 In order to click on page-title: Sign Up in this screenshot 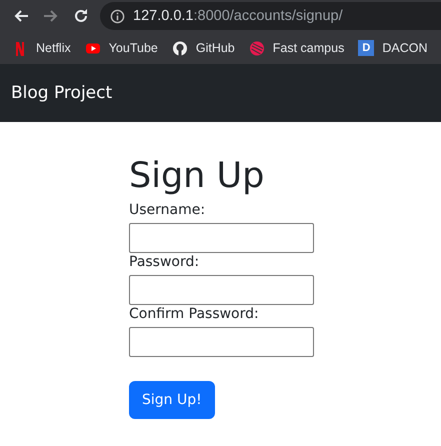, I will do `click(196, 176)`.